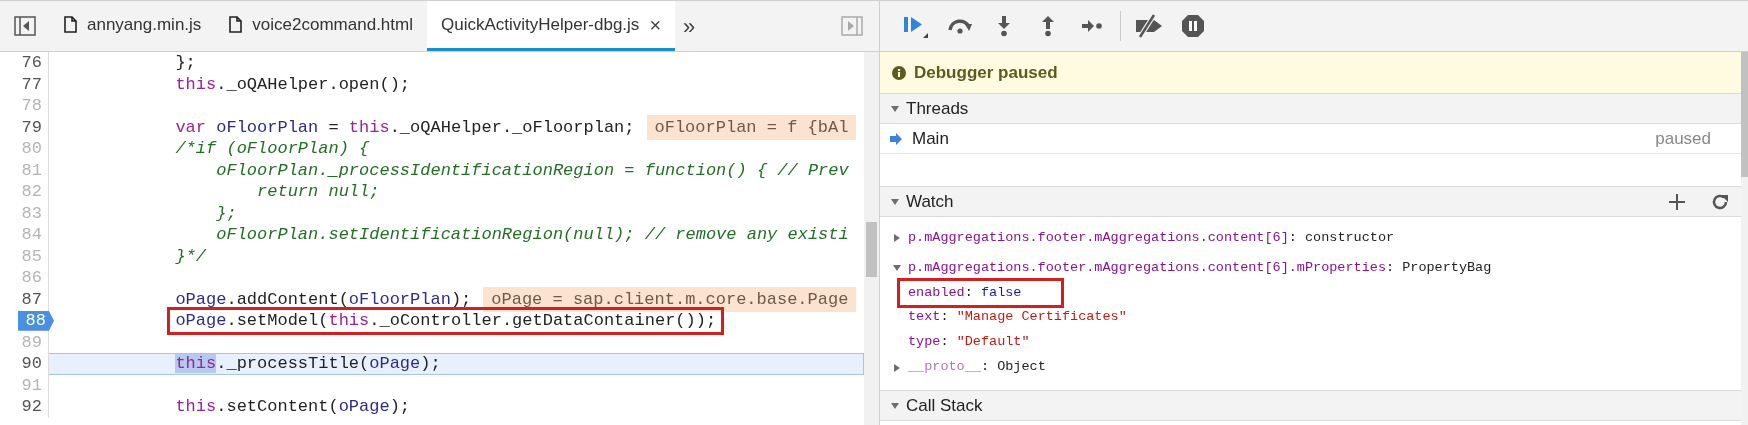 This screenshot has height=425, width=1748. I want to click on watch-expression-text: p.mAggregations.footer.mAggregations.content[6]: constructor, so click(1151, 237).